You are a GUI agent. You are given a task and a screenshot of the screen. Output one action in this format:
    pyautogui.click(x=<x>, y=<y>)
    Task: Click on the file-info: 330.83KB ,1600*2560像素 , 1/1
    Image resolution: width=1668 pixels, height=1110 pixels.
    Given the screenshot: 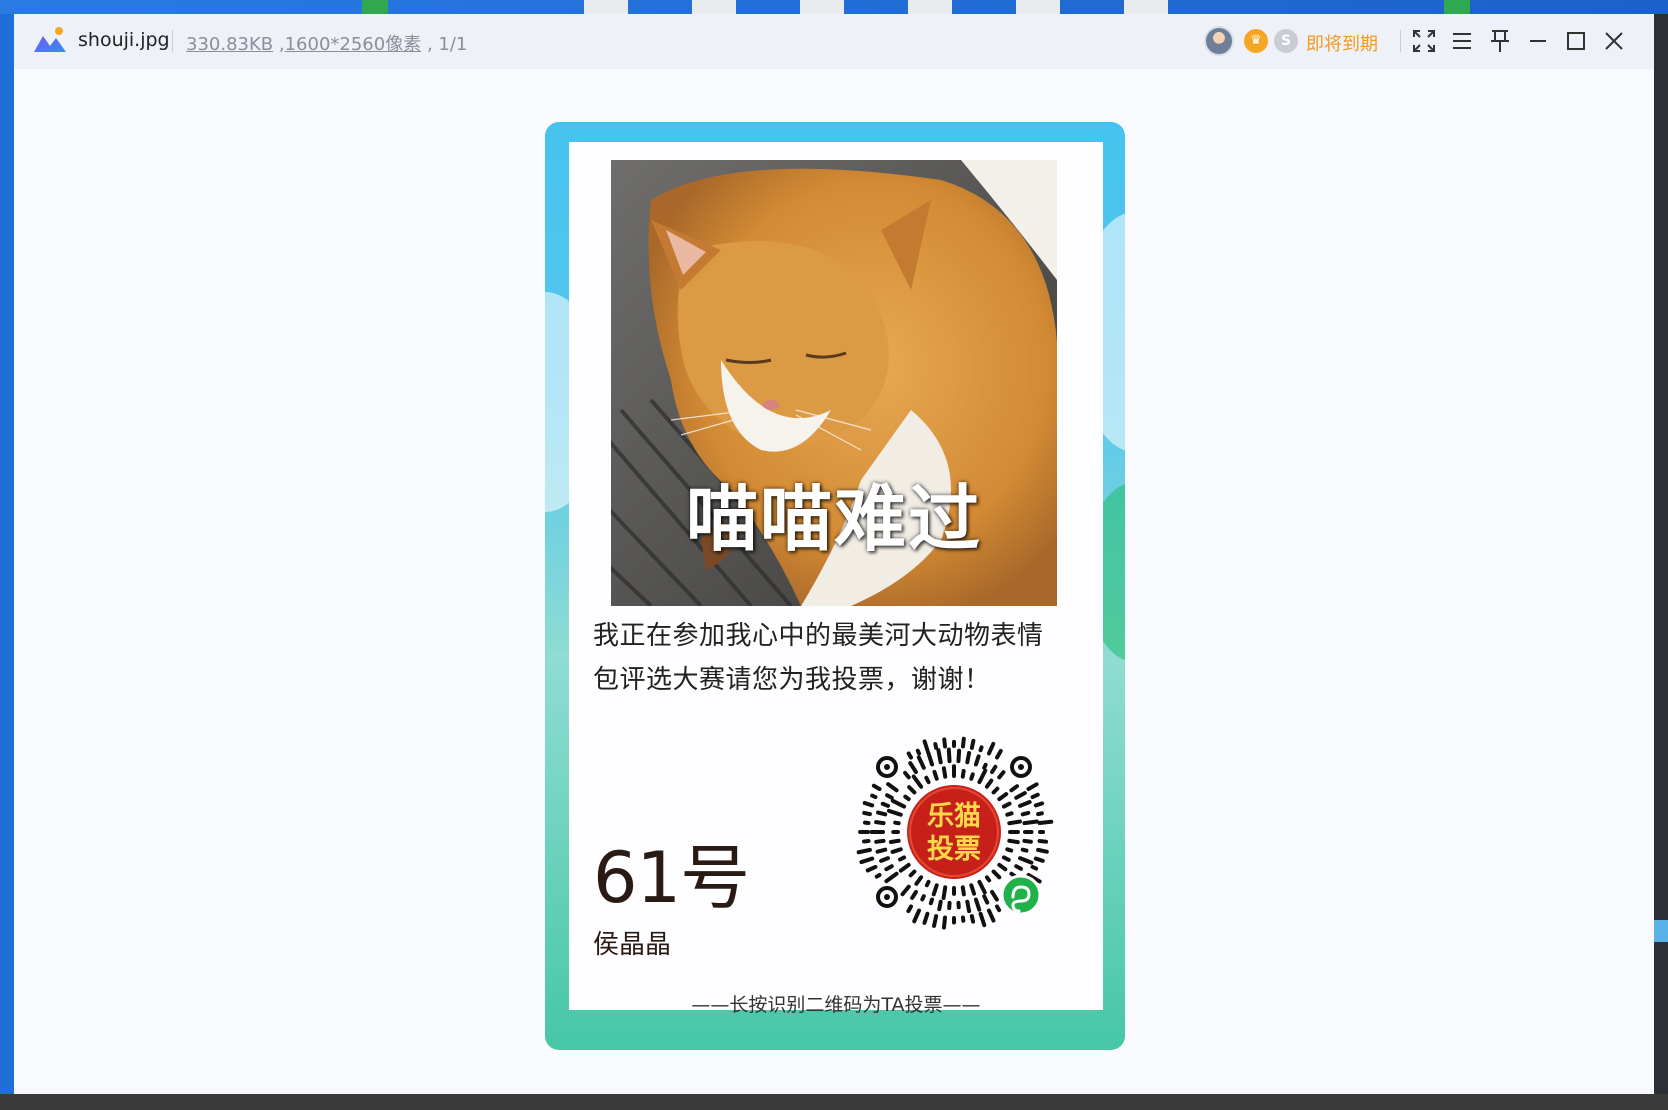 What is the action you would take?
    pyautogui.click(x=327, y=44)
    